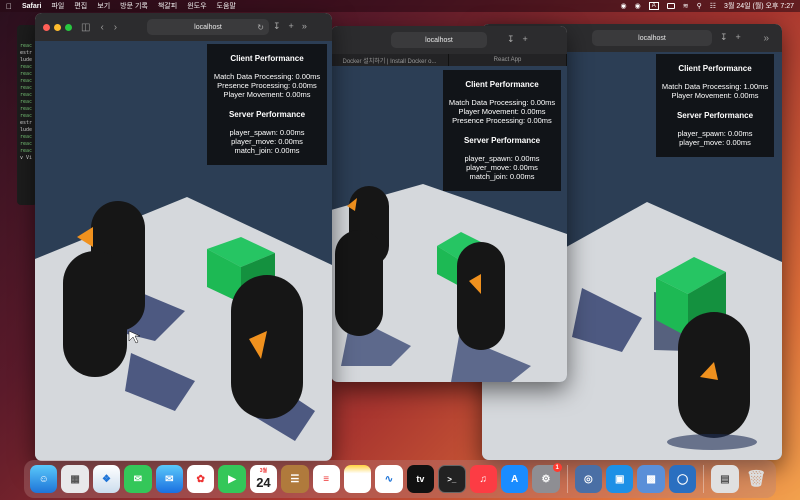  What do you see at coordinates (699, 6) in the screenshot?
I see `search-icon: ⚲` at bounding box center [699, 6].